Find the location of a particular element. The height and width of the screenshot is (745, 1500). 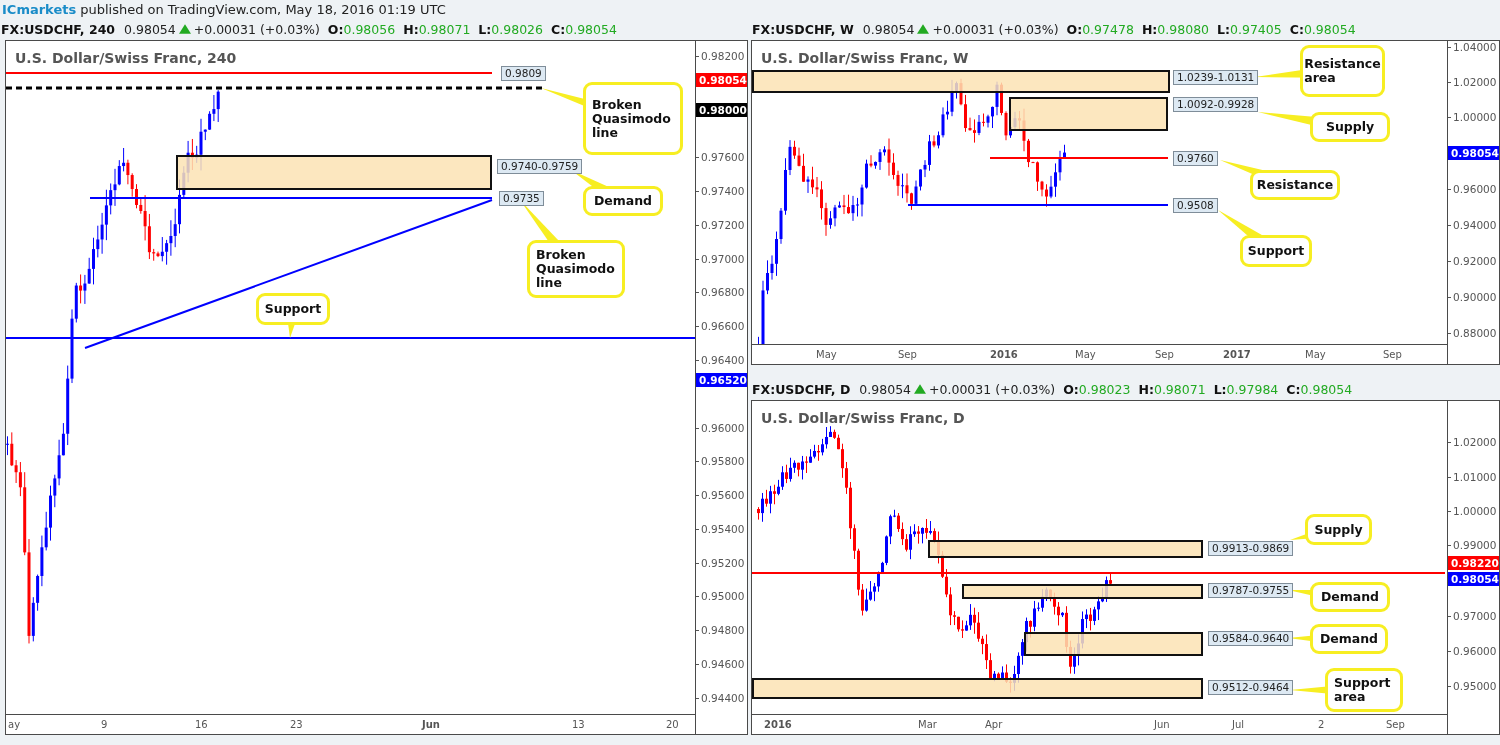

price-tag: 0.98054 is located at coordinates (1473, 153).